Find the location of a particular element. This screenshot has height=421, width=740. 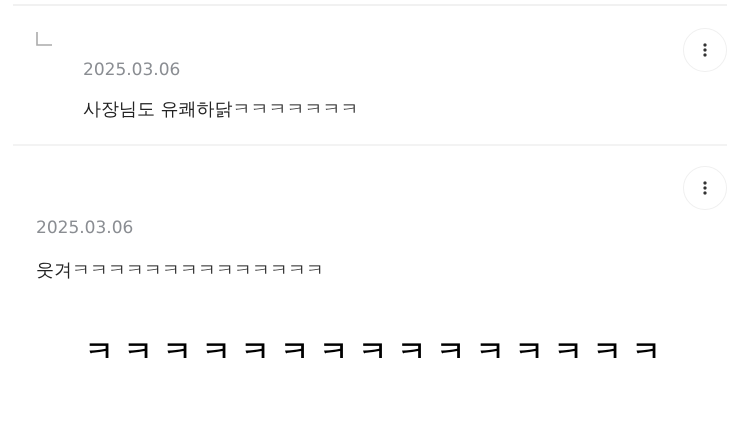

caption: ㅋ ㅋ ㅋ ㅋ ㅋ ㅋ ㅋ ㅋ ㅋ ㅋ ㅋ ㅋ ㅋ ㅋ ㅋ is located at coordinates (373, 351).